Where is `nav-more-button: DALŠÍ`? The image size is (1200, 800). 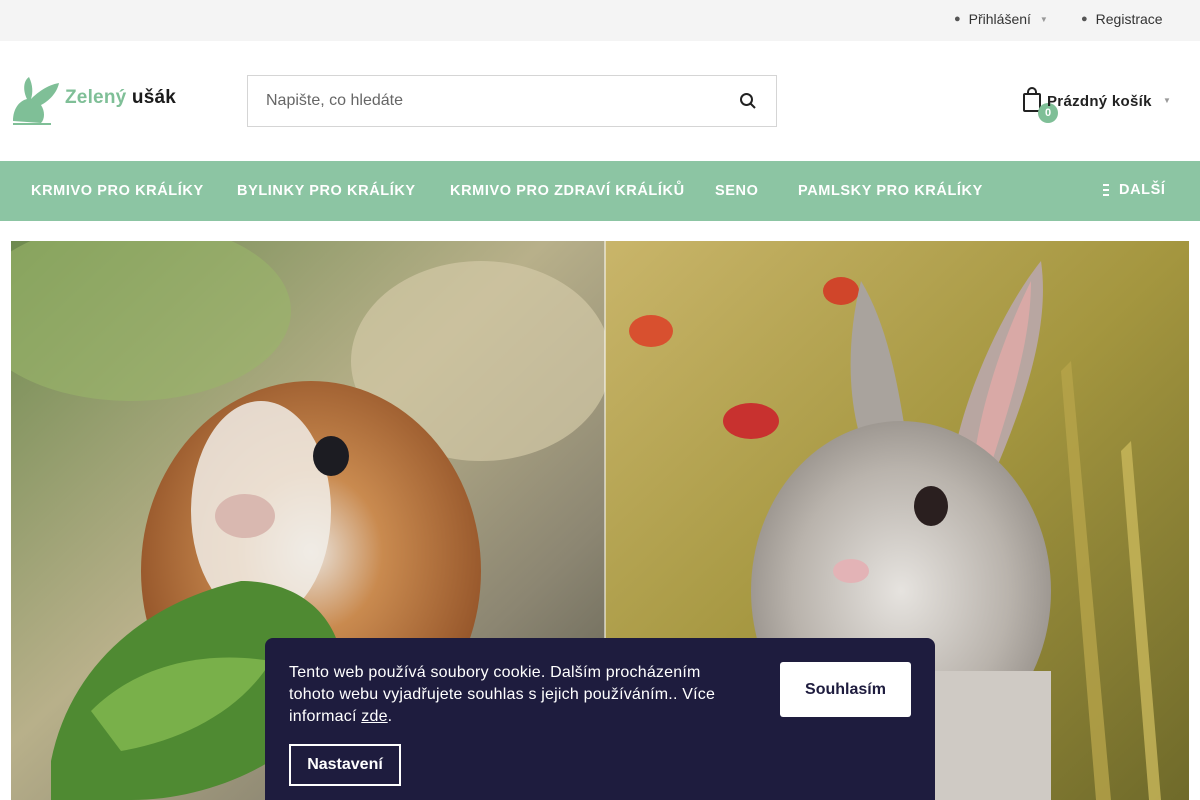
nav-more-button: DALŠÍ is located at coordinates (1134, 190).